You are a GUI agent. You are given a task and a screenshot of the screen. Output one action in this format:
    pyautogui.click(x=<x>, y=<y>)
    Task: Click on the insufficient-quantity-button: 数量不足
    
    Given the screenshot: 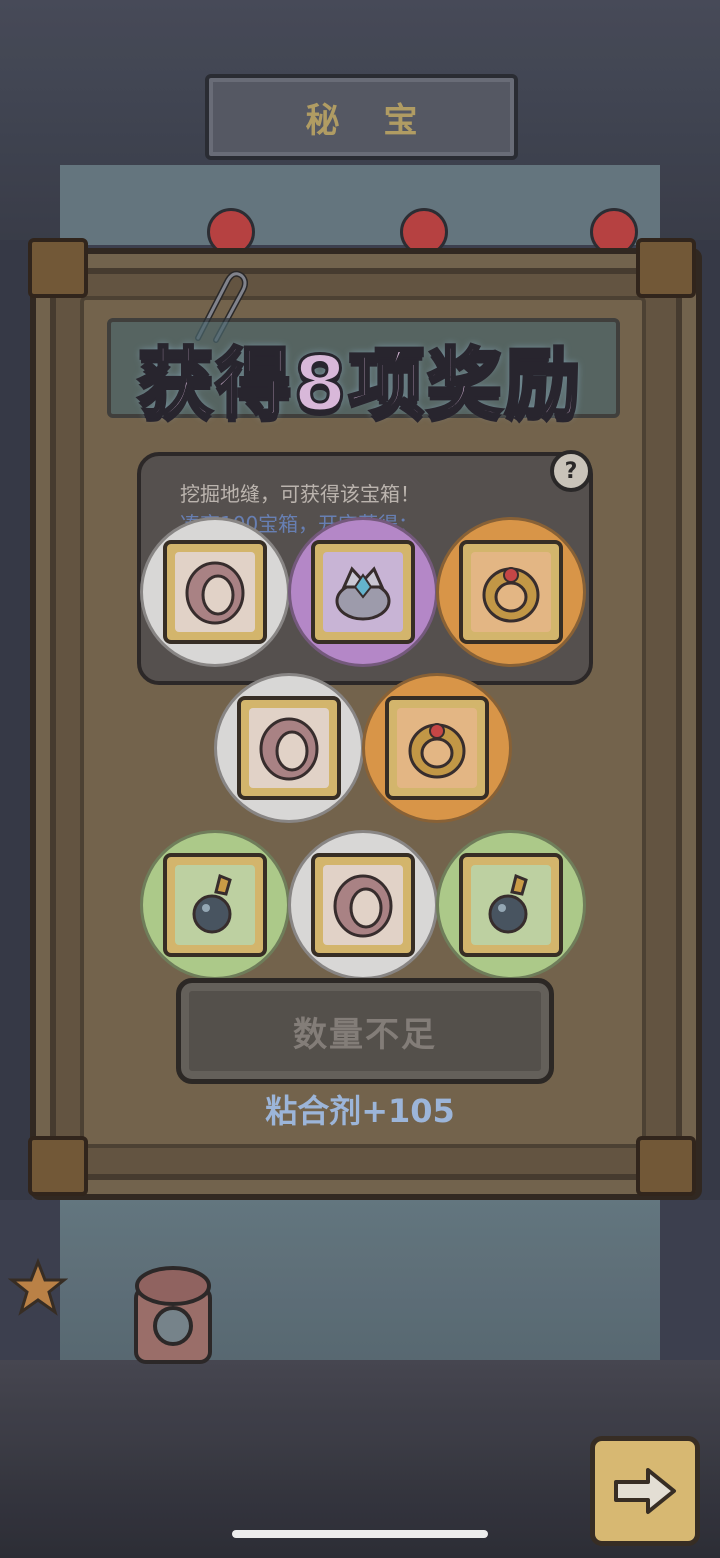 What is the action you would take?
    pyautogui.click(x=365, y=1031)
    